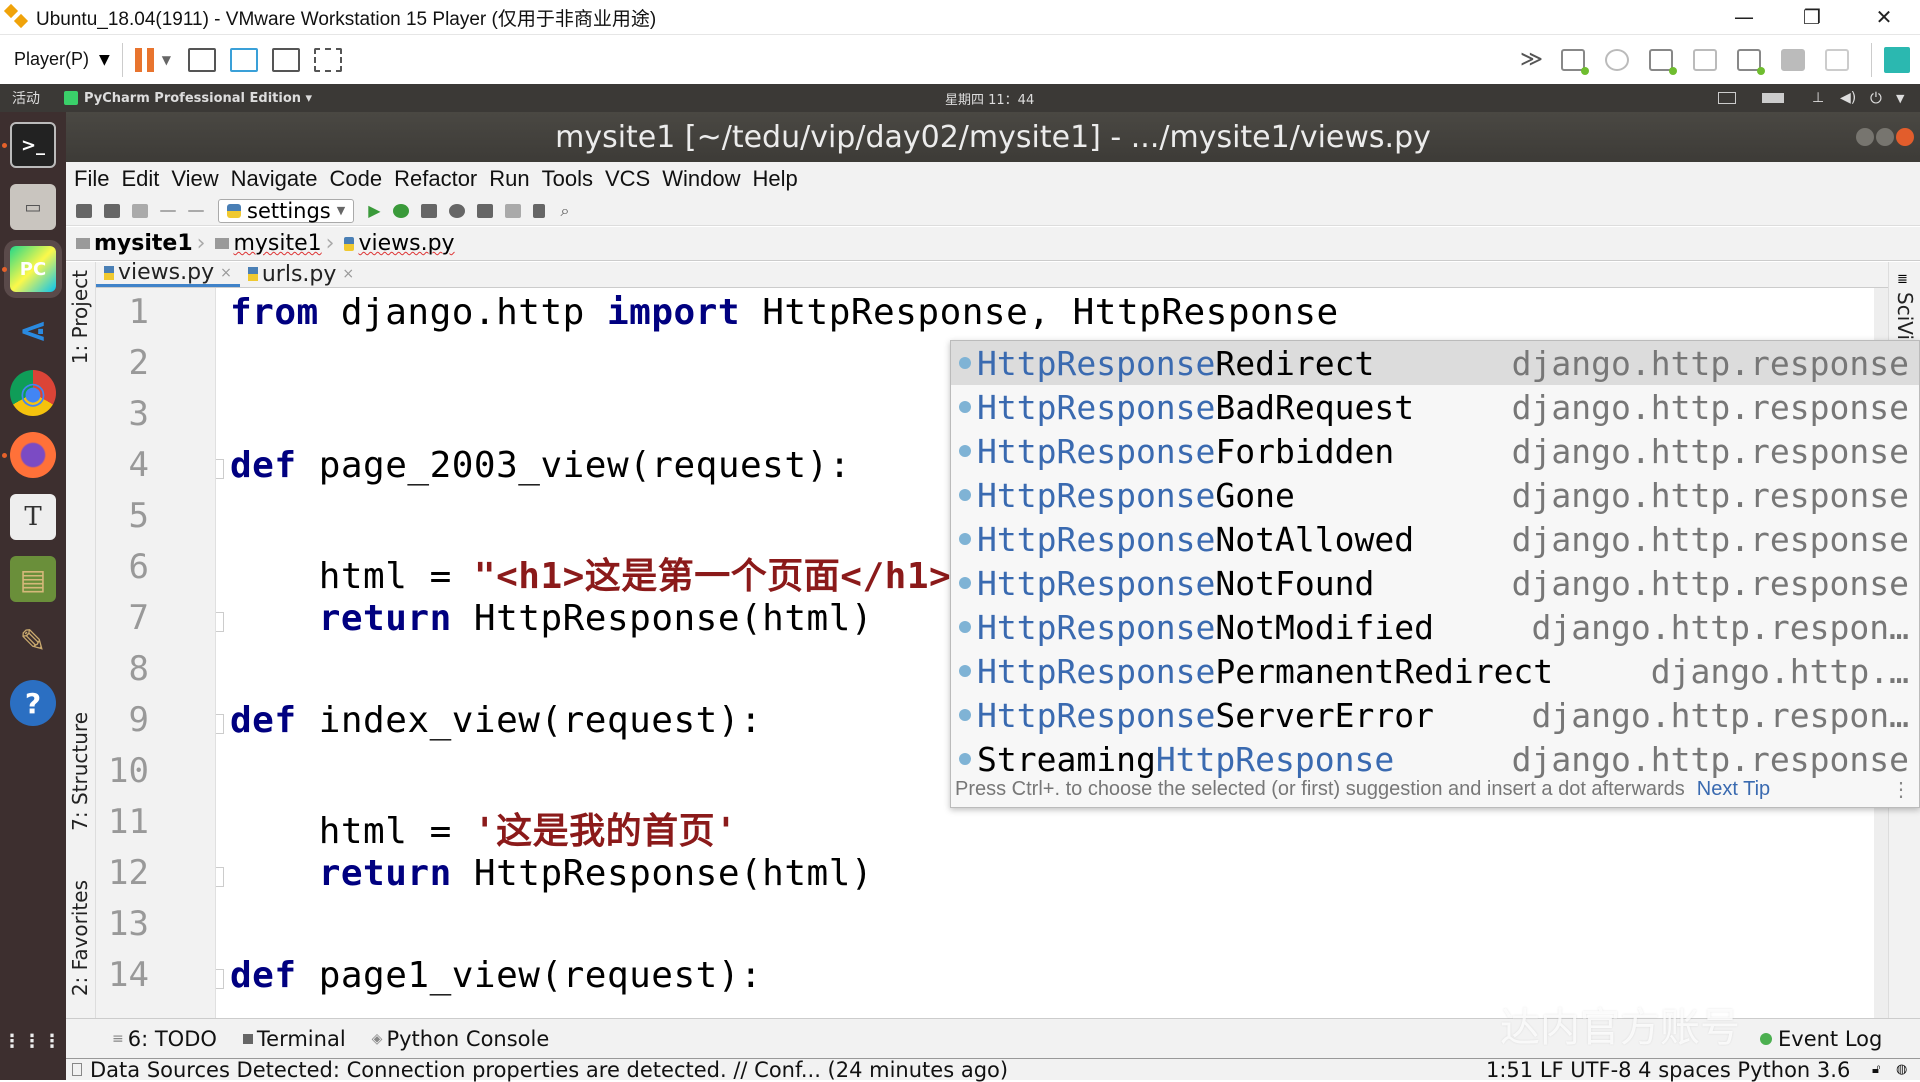 Image resolution: width=1920 pixels, height=1082 pixels. I want to click on run-configuration-select: settings ▼, so click(286, 210).